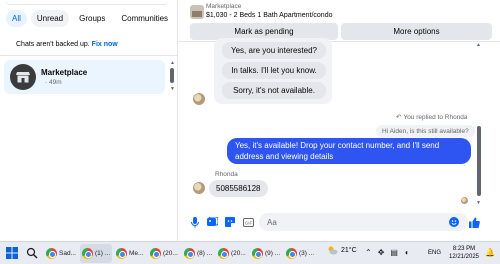  I want to click on photo-icon, so click(212, 222).